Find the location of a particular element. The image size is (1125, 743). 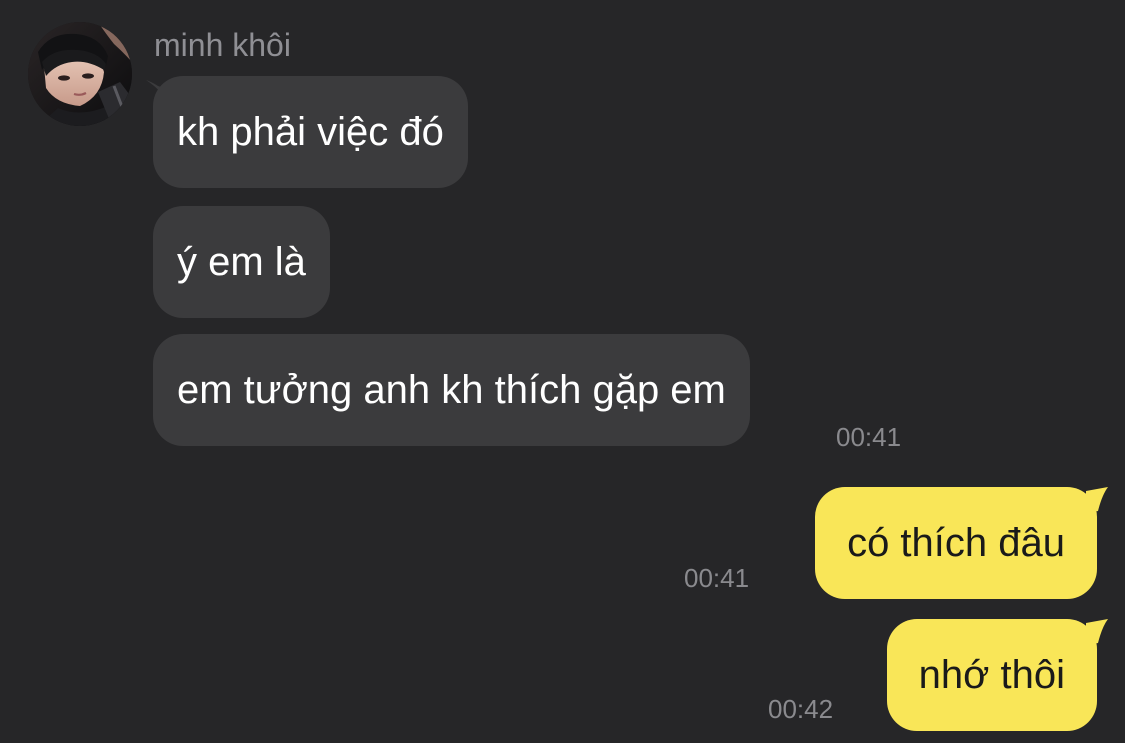

sender-name: minh khôi is located at coordinates (222, 45).